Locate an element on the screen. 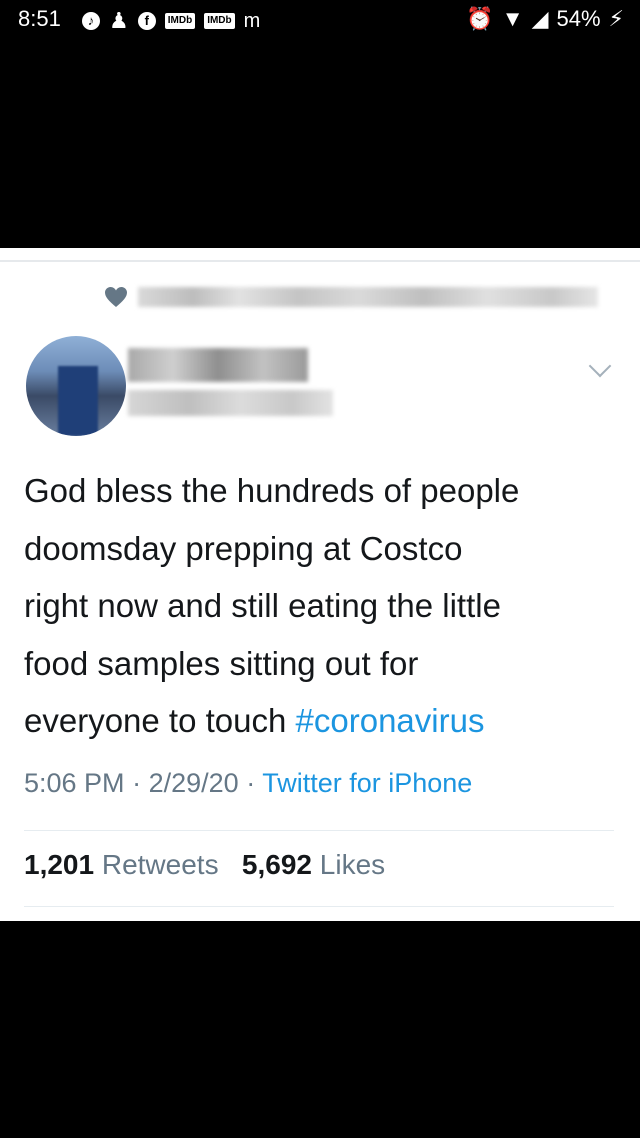  notification-icons: ♪ ♟ f IMDb IMDb m is located at coordinates (171, 21).